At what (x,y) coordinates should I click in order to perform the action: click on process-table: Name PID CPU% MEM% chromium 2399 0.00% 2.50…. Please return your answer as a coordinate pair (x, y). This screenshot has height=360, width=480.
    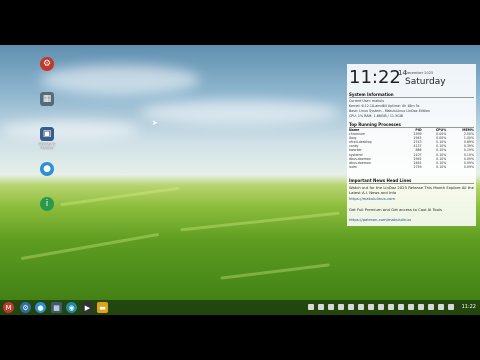
    Looking at the image, I should click on (411, 148).